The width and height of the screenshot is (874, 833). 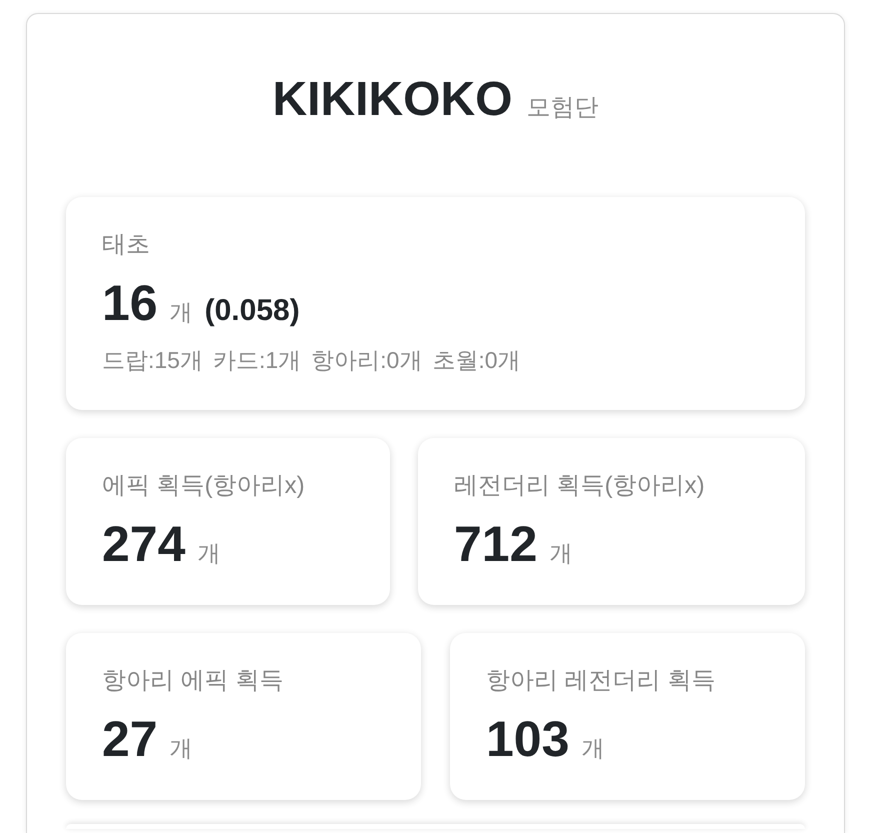 I want to click on breakdown-item: 카드:1개, so click(x=257, y=360).